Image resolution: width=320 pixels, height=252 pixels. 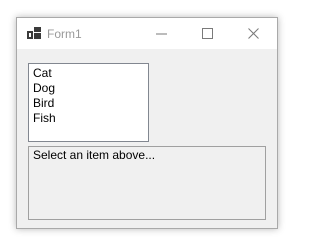 I want to click on list-item: Cat, so click(x=90, y=73).